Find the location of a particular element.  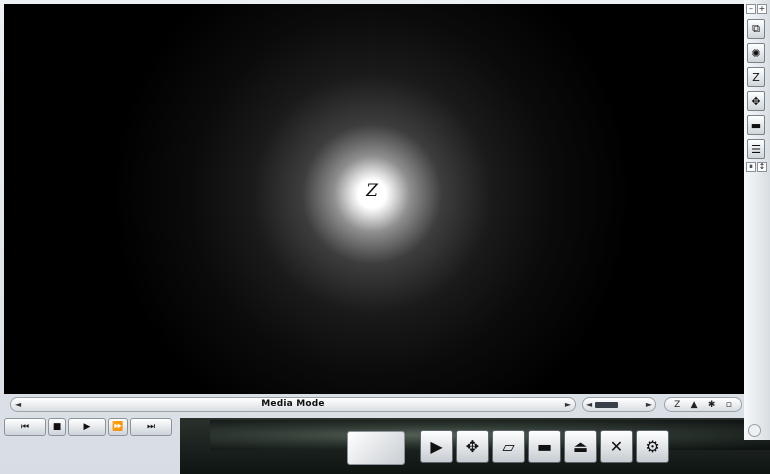

window-mini-icon: ▫ is located at coordinates (729, 405).